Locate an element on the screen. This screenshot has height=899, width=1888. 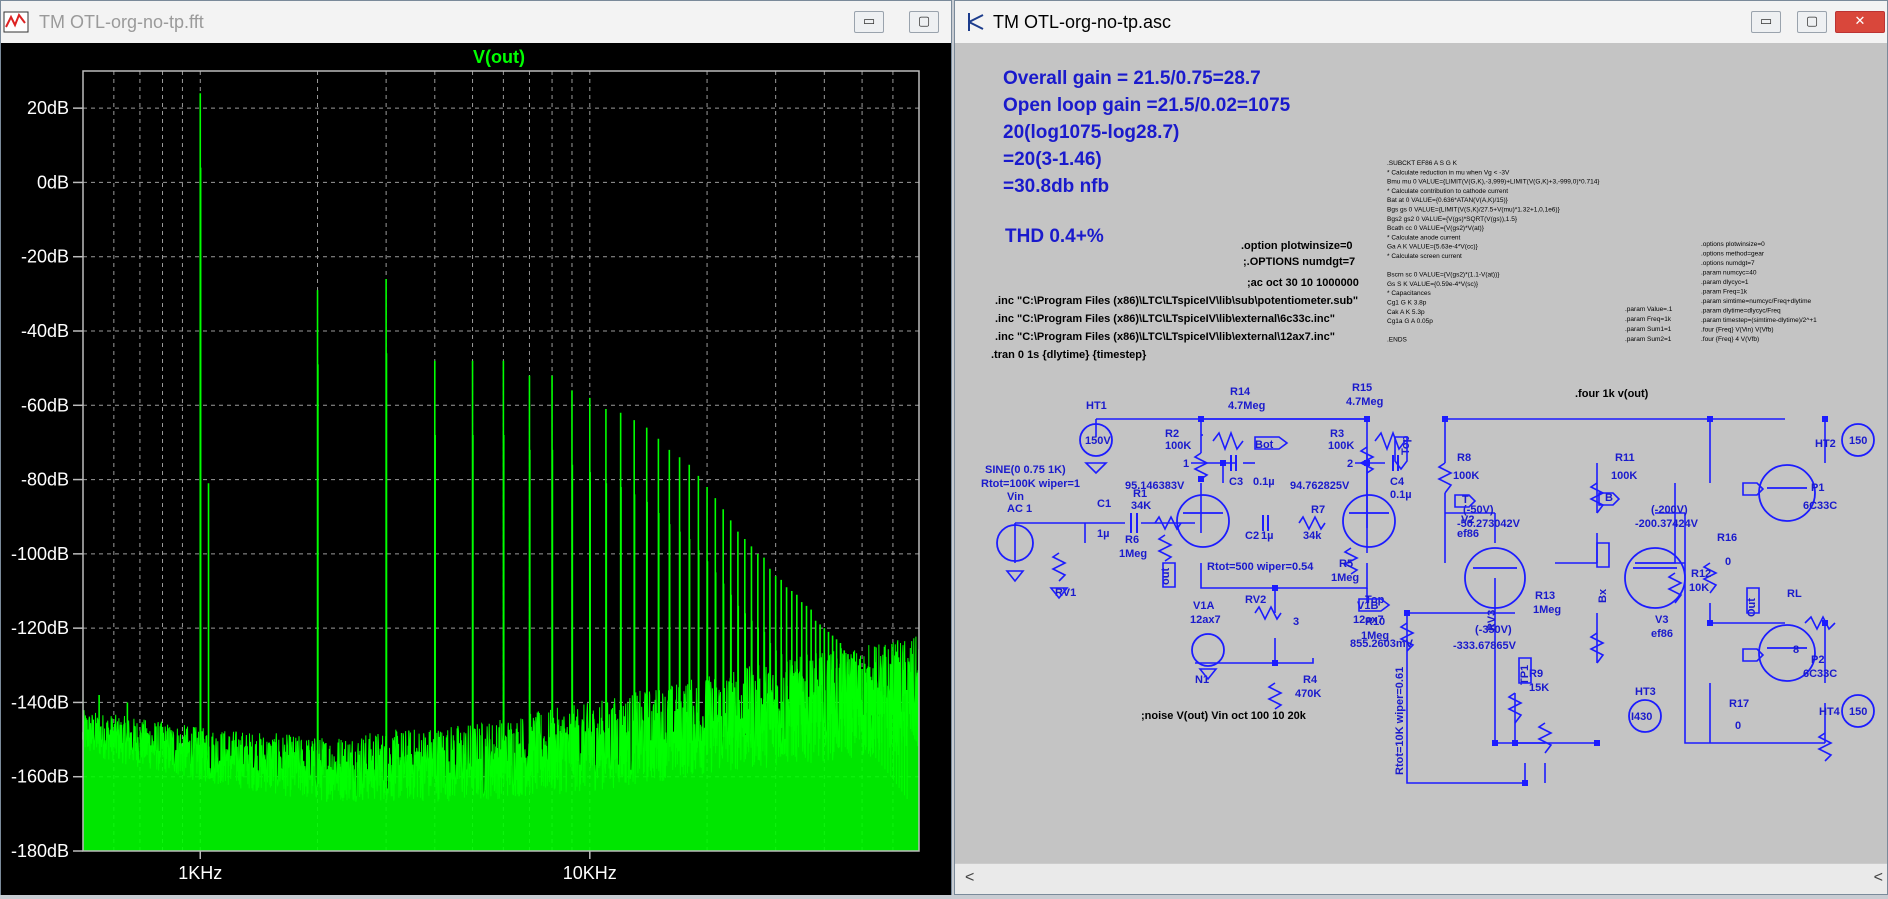
directive-option-plotwinsize: .option plotwinsize=0 is located at coordinates (1297, 246).